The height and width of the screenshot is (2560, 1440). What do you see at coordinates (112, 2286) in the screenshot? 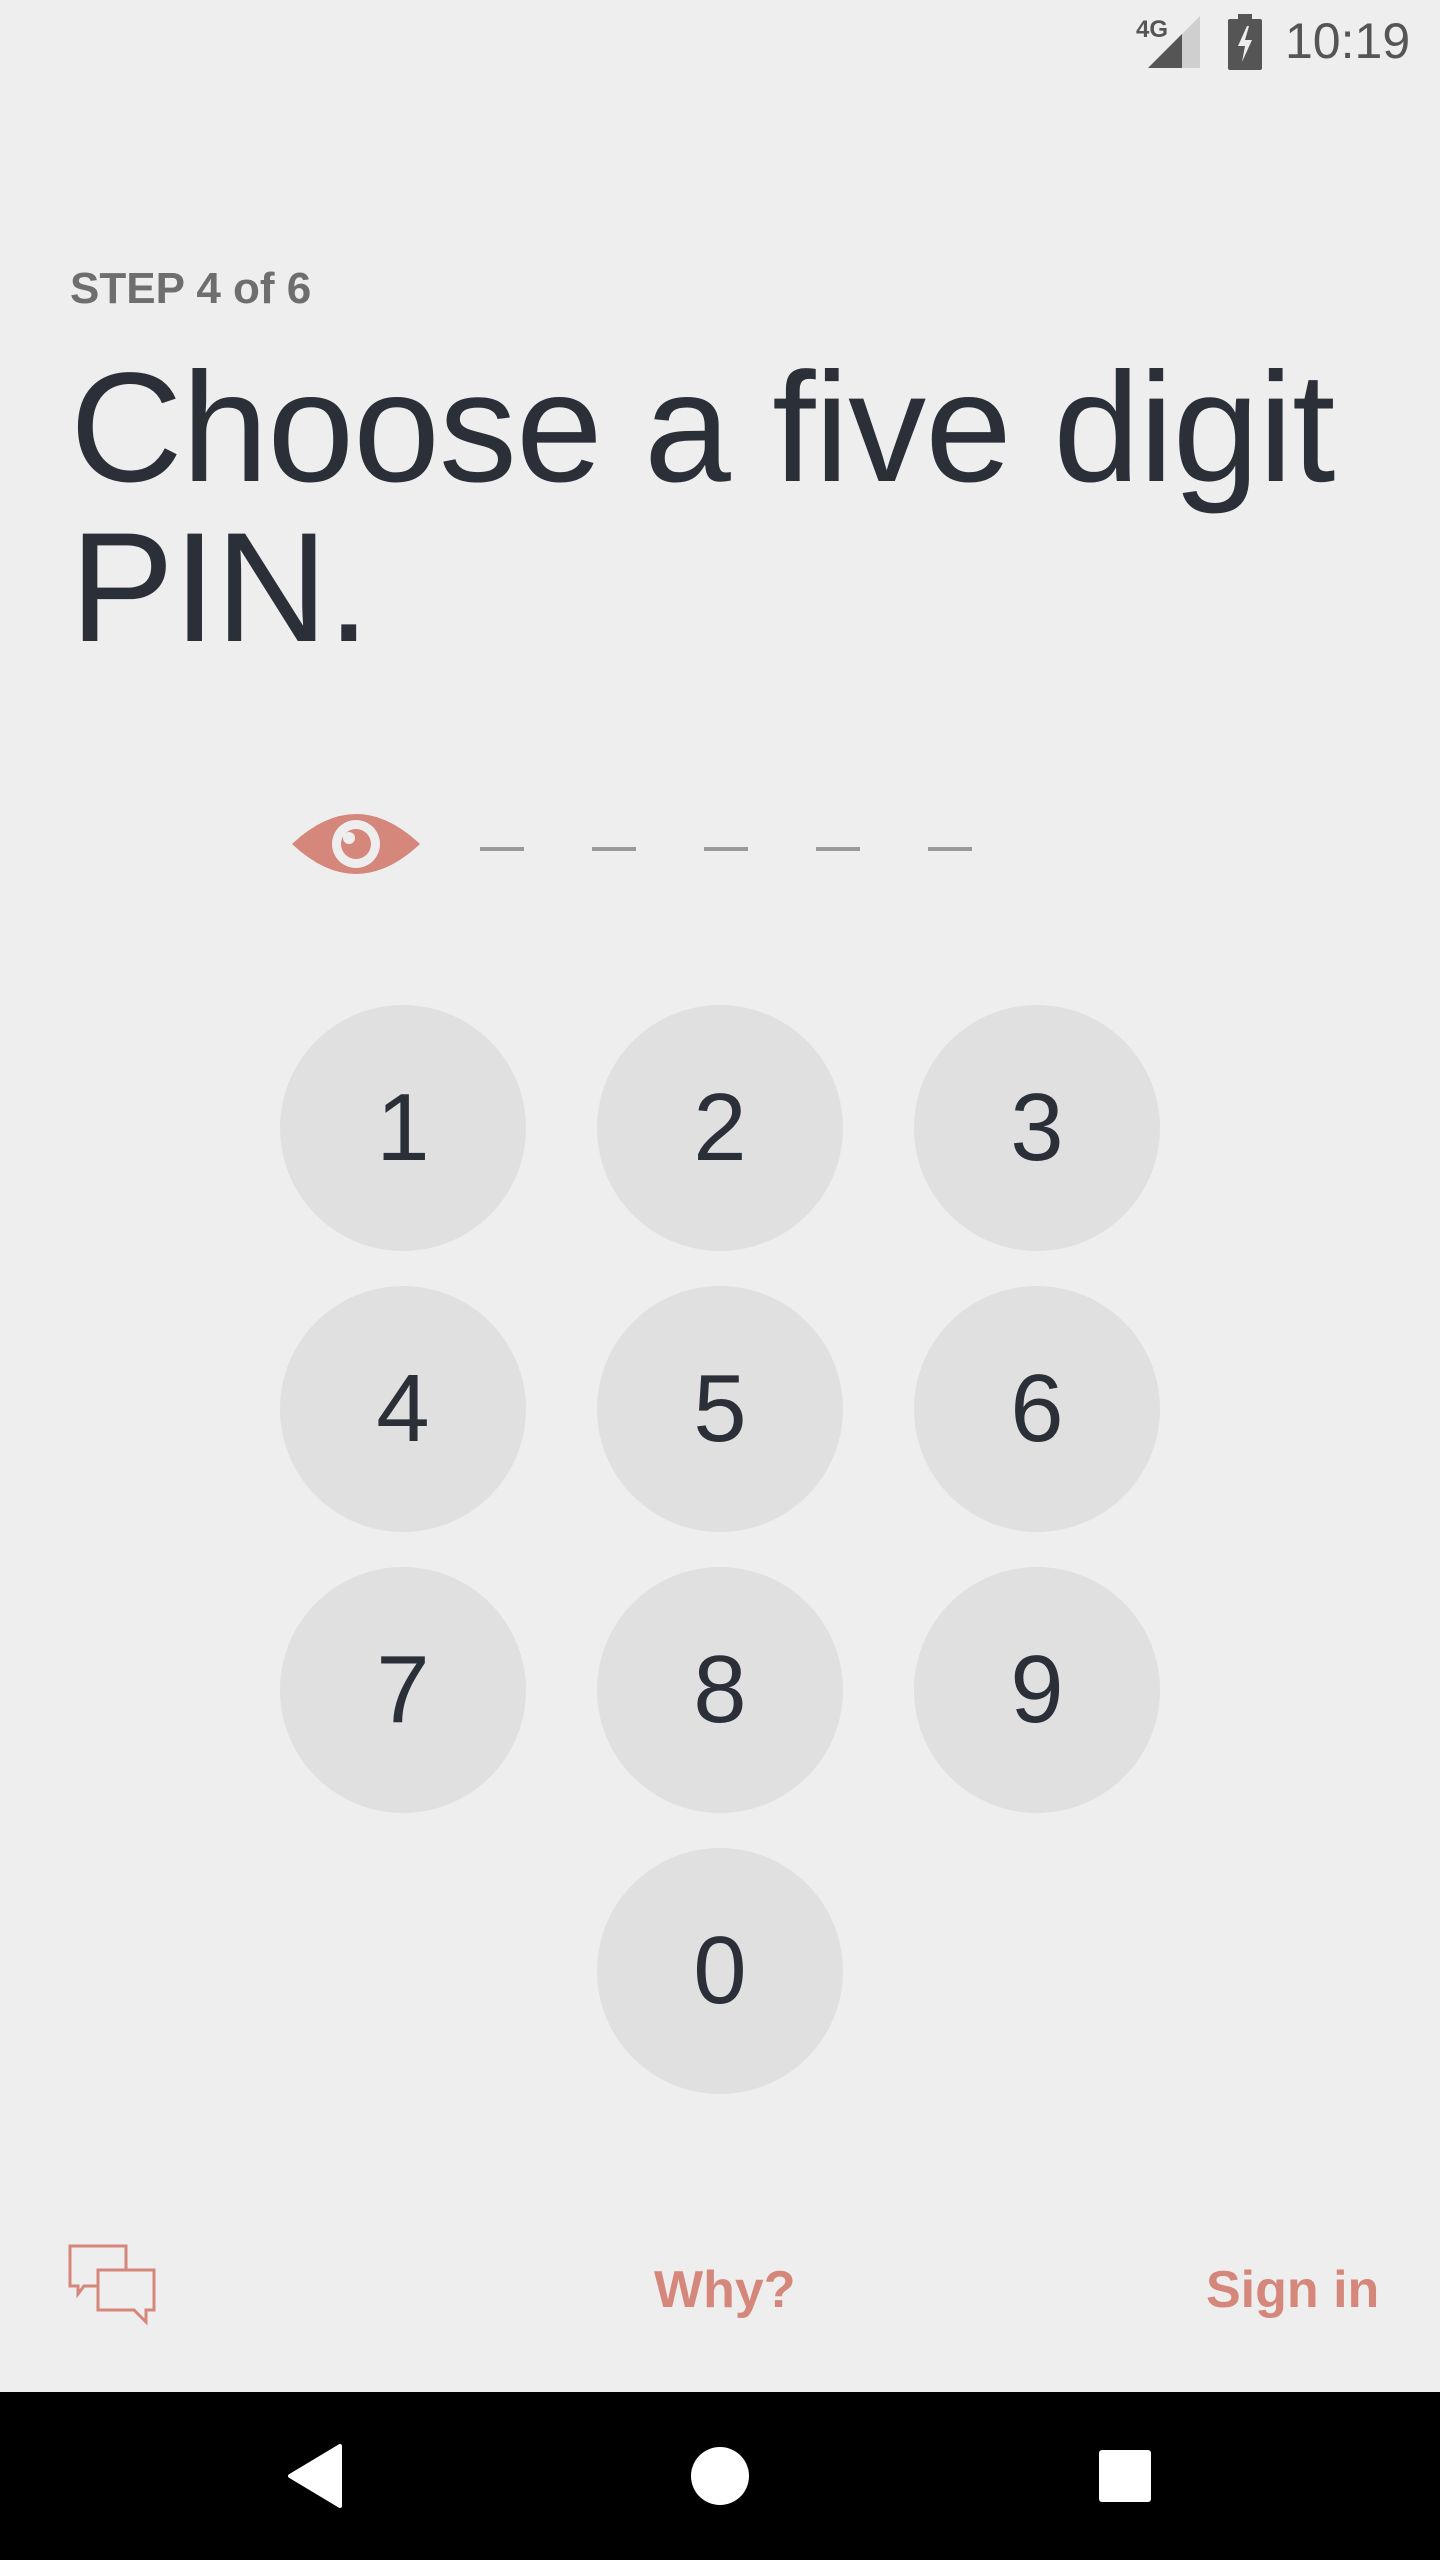
I see `chat-icon` at bounding box center [112, 2286].